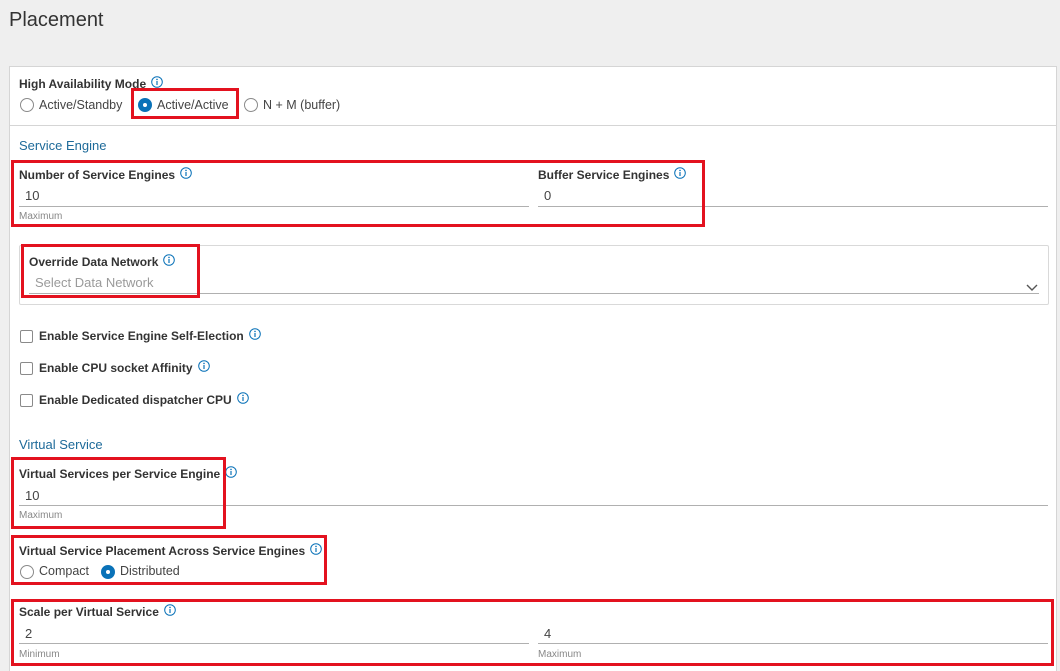  What do you see at coordinates (27, 105) in the screenshot?
I see `ha-active-standby-radio` at bounding box center [27, 105].